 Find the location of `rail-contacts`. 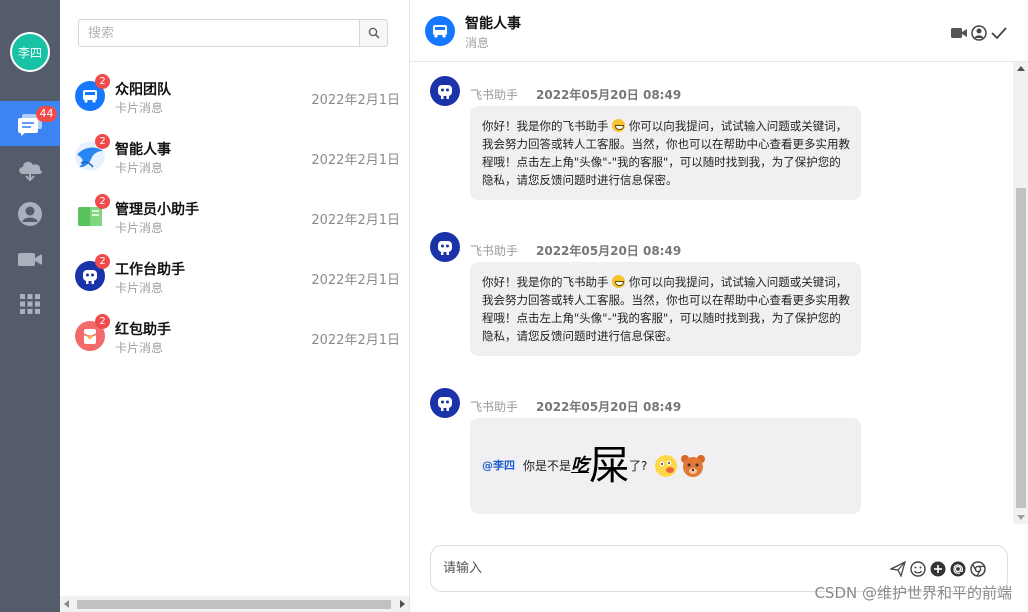

rail-contacts is located at coordinates (30, 213).